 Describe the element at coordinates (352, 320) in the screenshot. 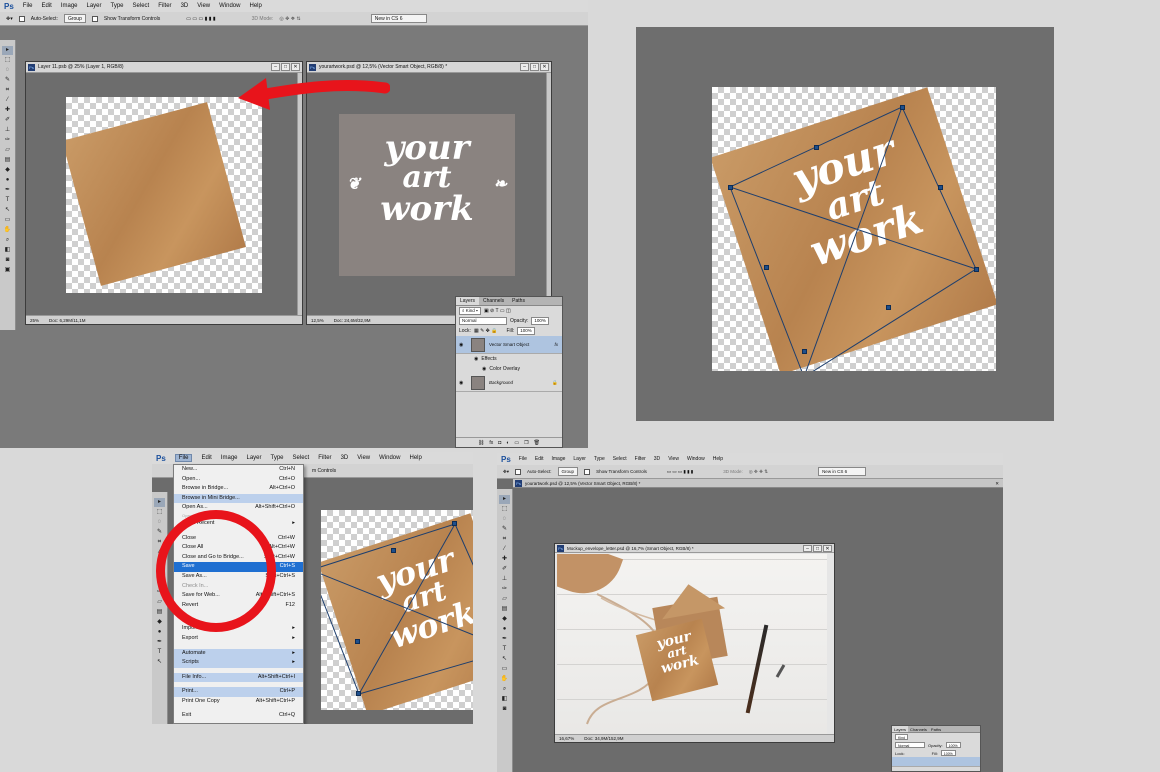

I see `doc-size: Doc: 24,6M/32,9M` at that location.